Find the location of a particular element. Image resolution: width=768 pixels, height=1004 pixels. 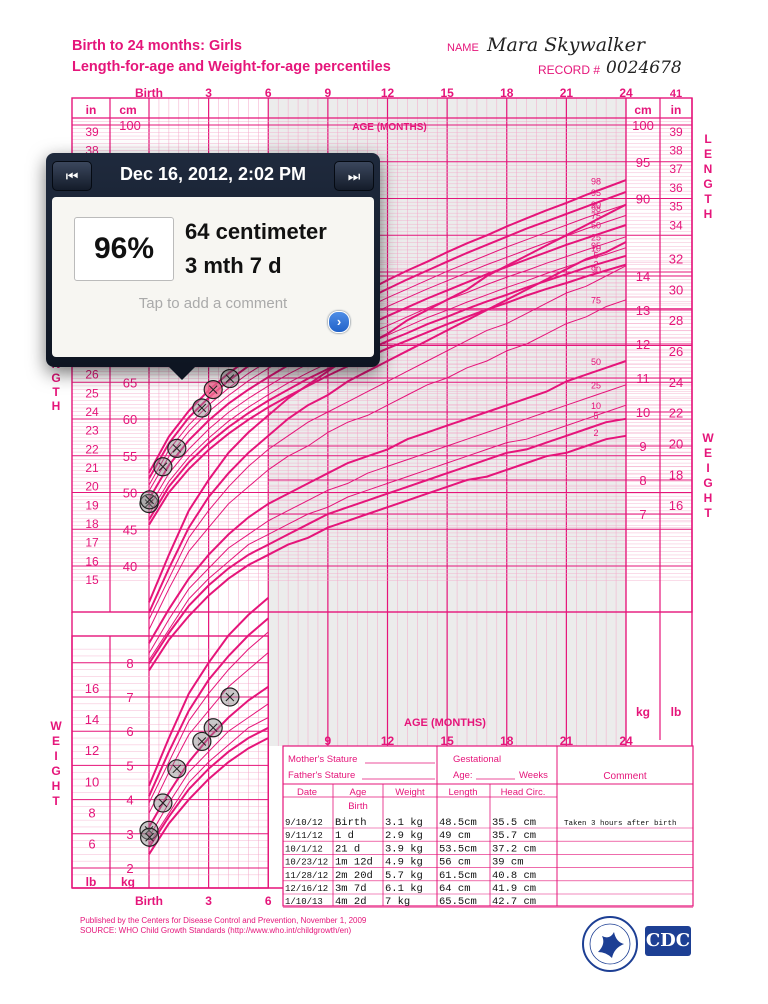

left-weight-lb-tick: 8 is located at coordinates (91, 812).